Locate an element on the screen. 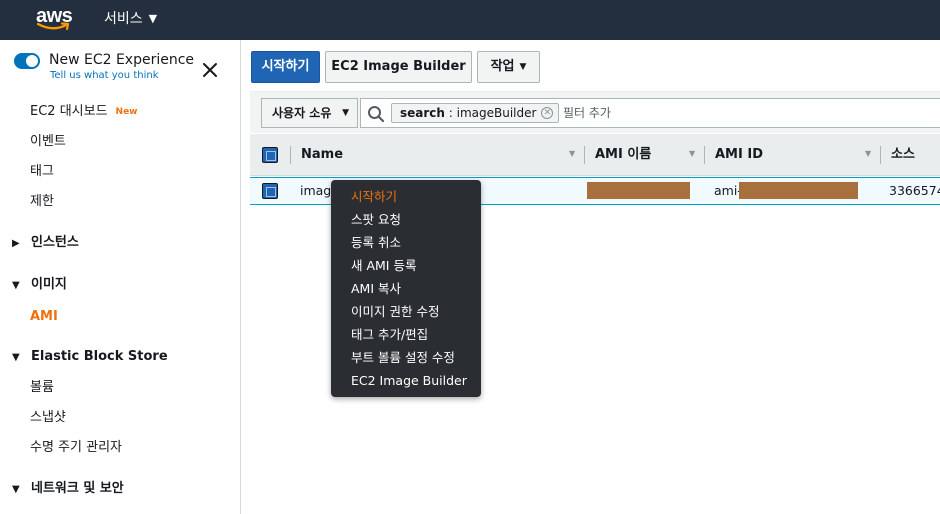 The width and height of the screenshot is (940, 514). sidebar-section-ebs: ▼ Elastic Block Store is located at coordinates (90, 357).